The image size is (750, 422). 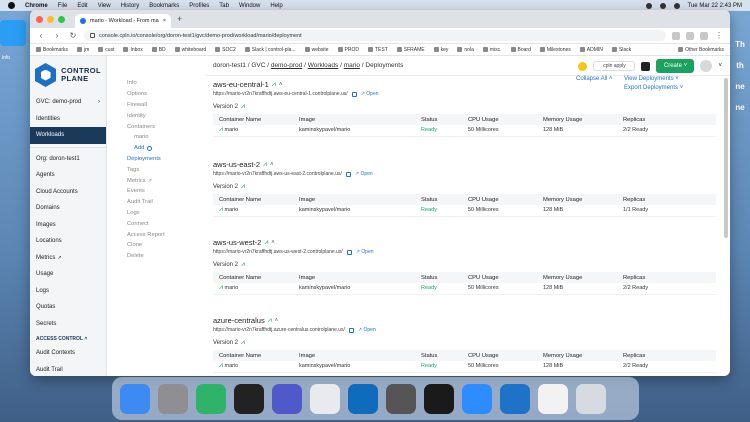 What do you see at coordinates (465, 50) in the screenshot?
I see `bookmark-item: nola` at bounding box center [465, 50].